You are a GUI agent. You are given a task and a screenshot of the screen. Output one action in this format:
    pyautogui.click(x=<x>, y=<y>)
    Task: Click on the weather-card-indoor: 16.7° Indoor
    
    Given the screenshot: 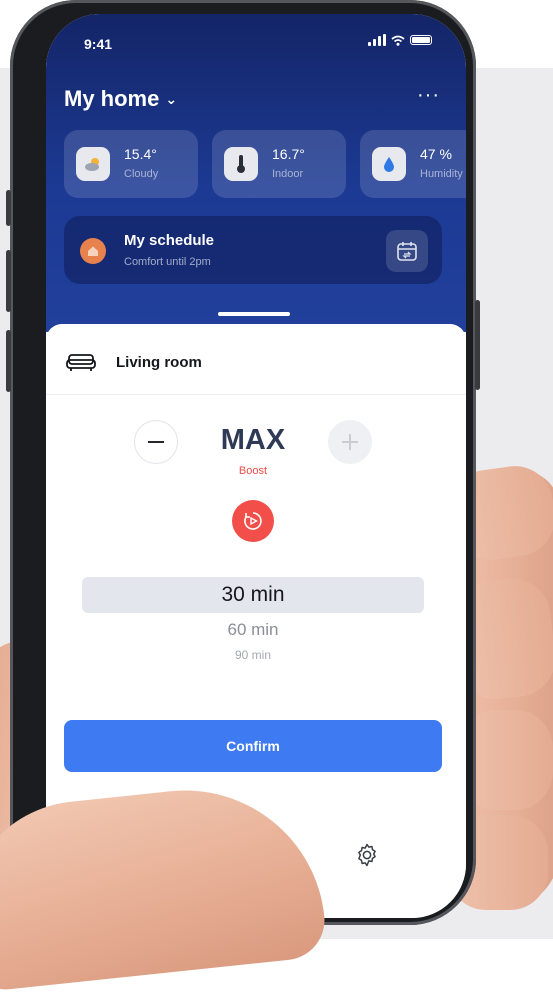 What is the action you would take?
    pyautogui.click(x=279, y=164)
    